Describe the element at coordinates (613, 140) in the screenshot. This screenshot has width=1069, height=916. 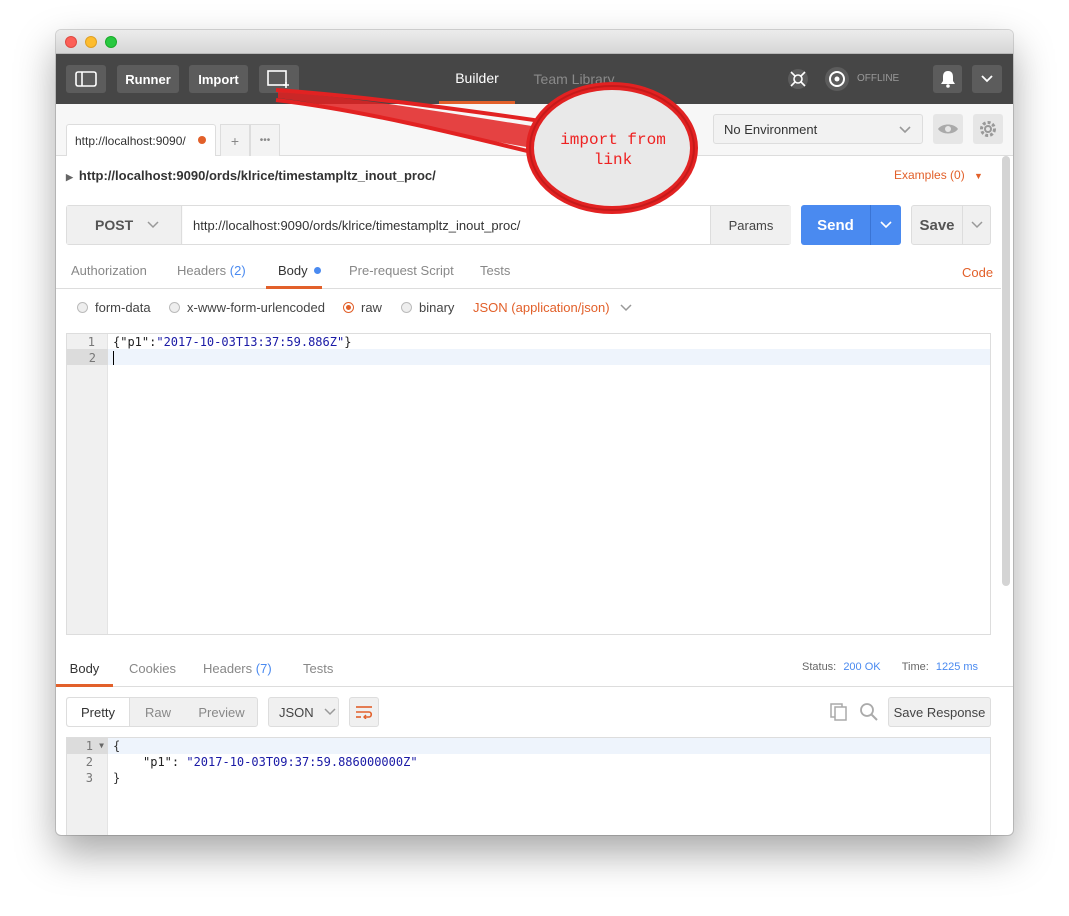
I see `annotation-line-1: import from` at that location.